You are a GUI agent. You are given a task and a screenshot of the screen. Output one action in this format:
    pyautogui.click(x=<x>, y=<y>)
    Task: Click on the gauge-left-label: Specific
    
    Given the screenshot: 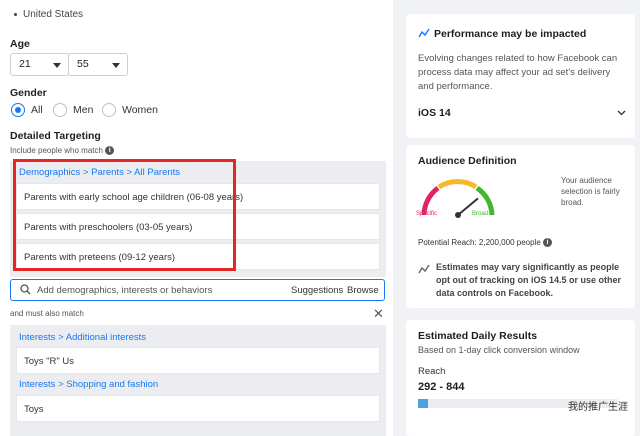 What is the action you would take?
    pyautogui.click(x=427, y=214)
    